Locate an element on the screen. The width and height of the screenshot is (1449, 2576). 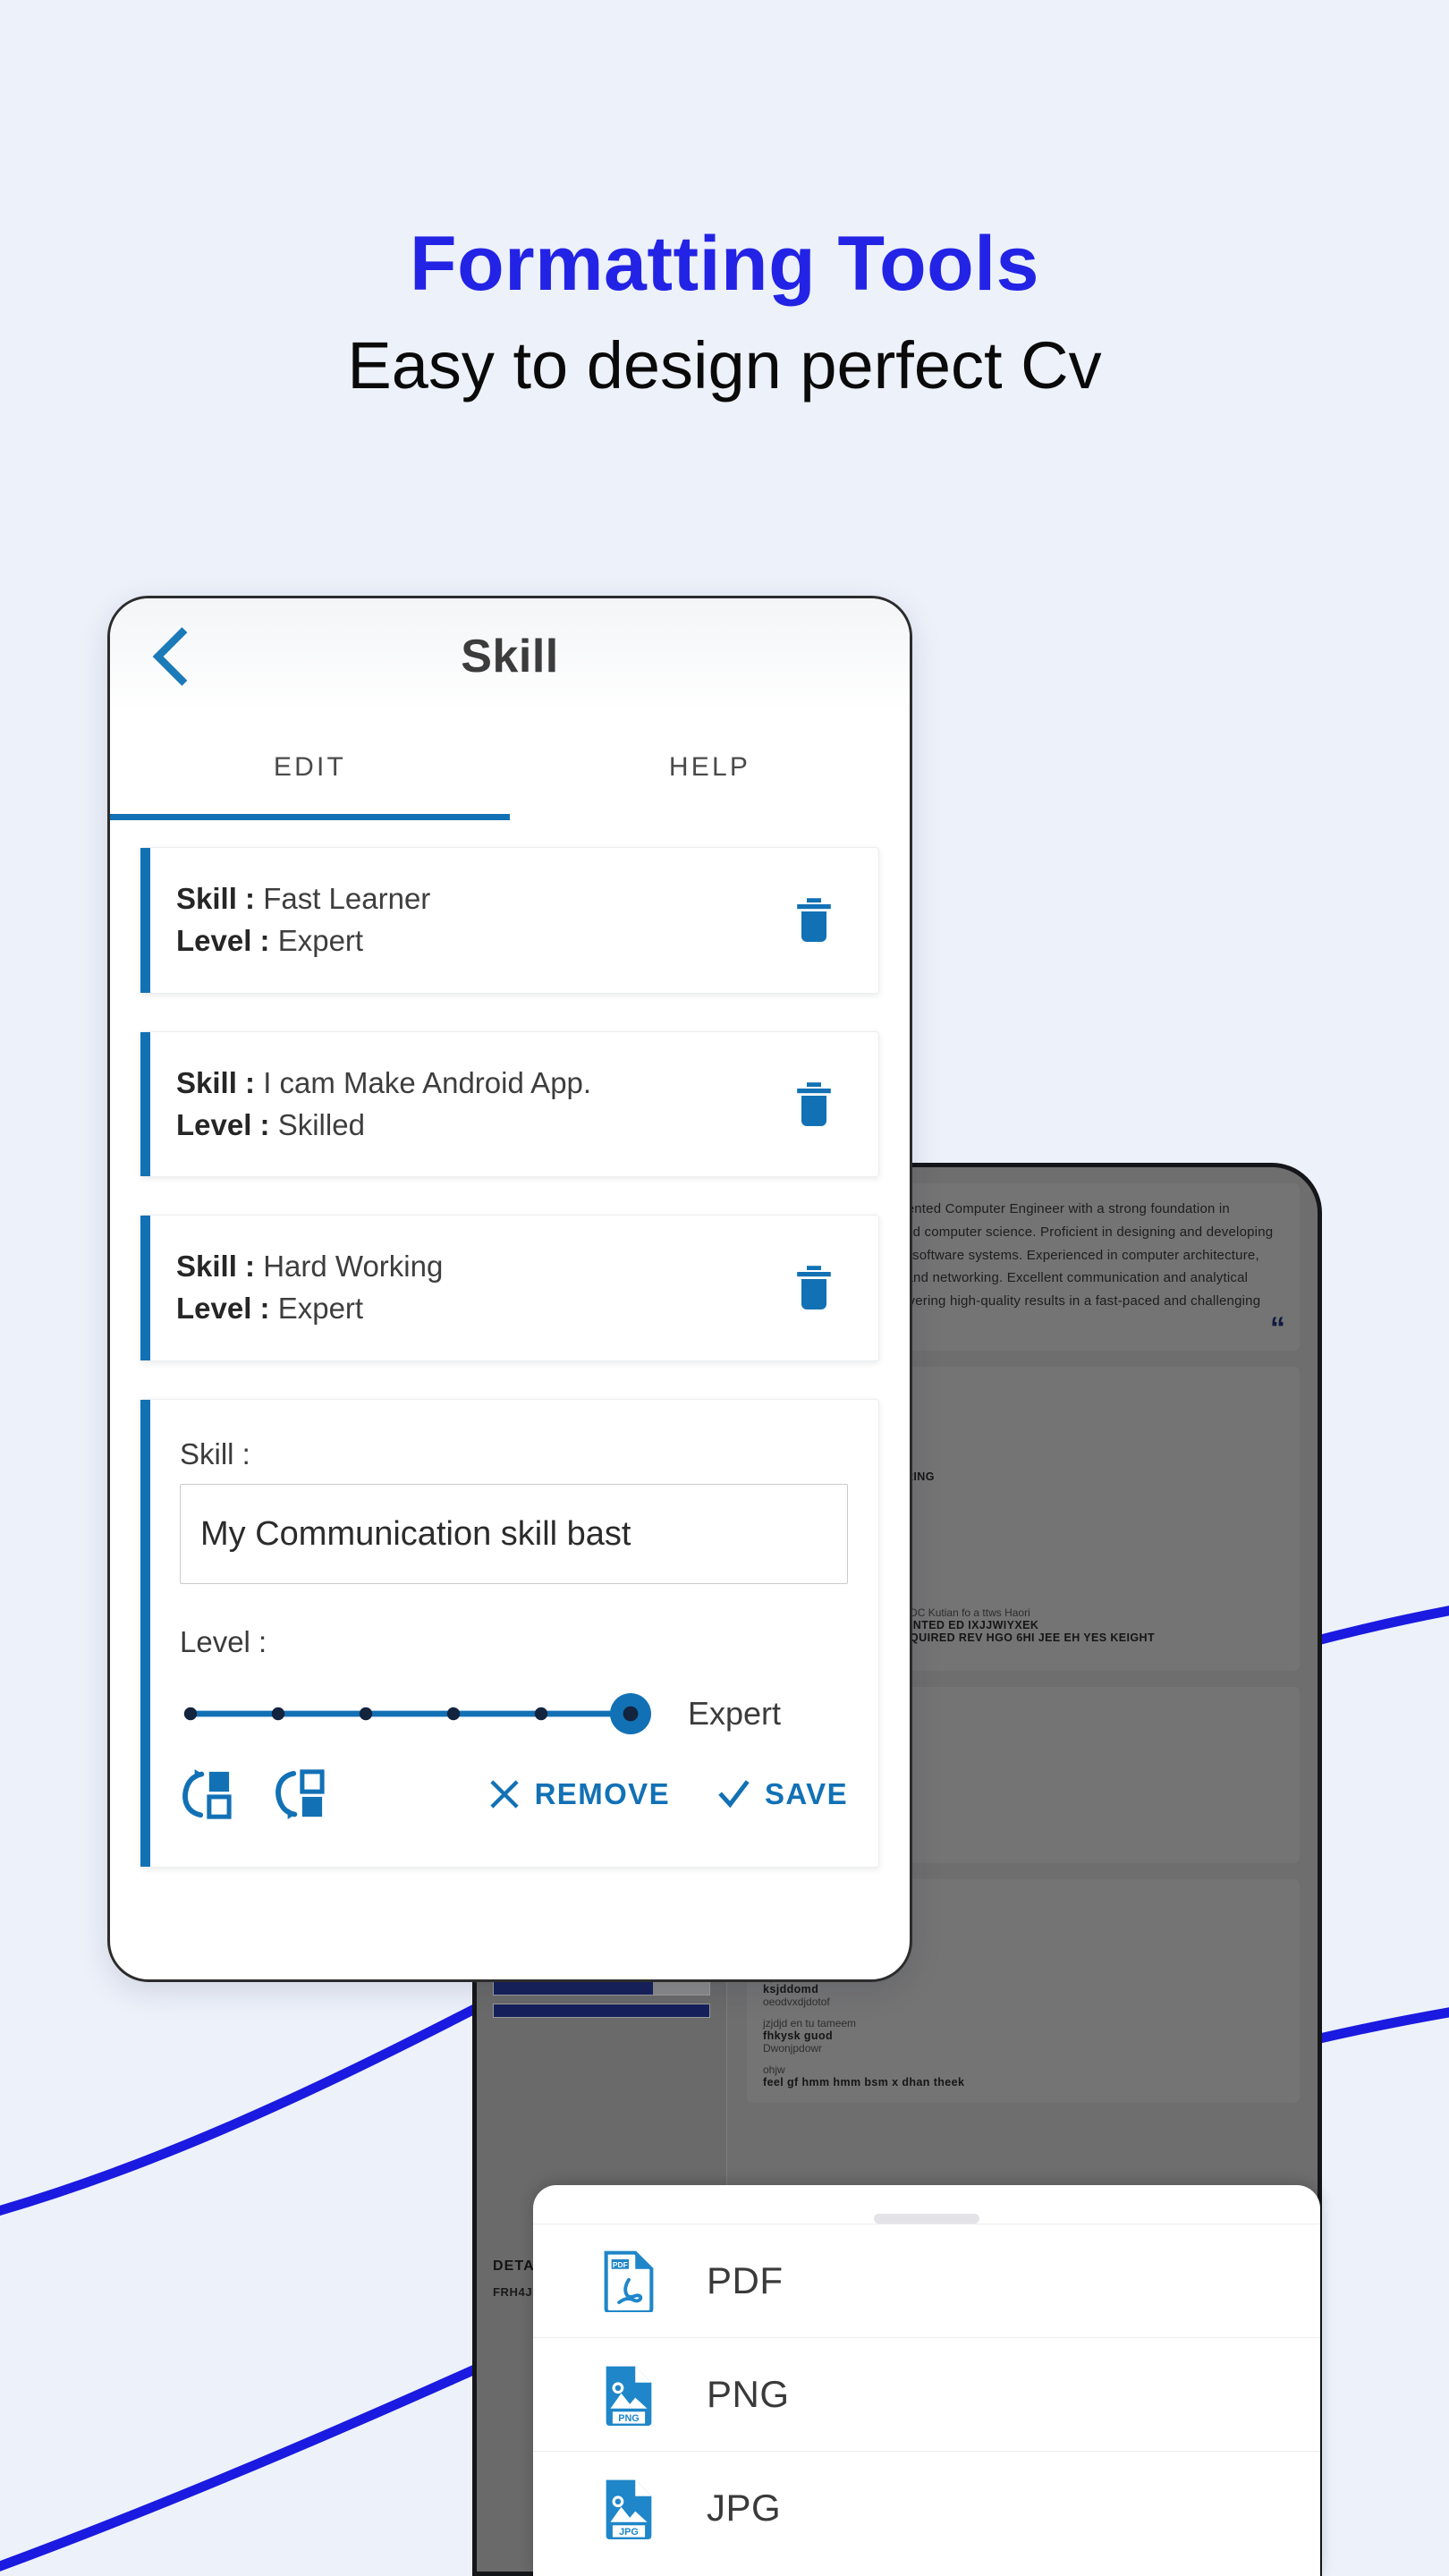
close-x-icon is located at coordinates (504, 1794).